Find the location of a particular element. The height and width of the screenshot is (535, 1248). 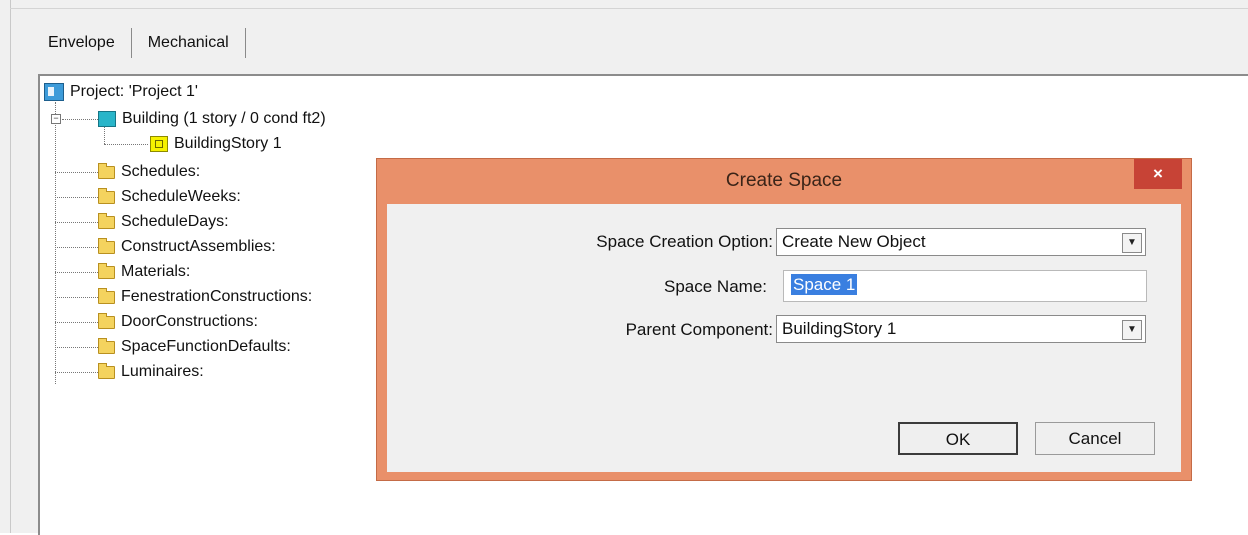

tree-node-label: SpaceFunctionDefaults: is located at coordinates (206, 346).